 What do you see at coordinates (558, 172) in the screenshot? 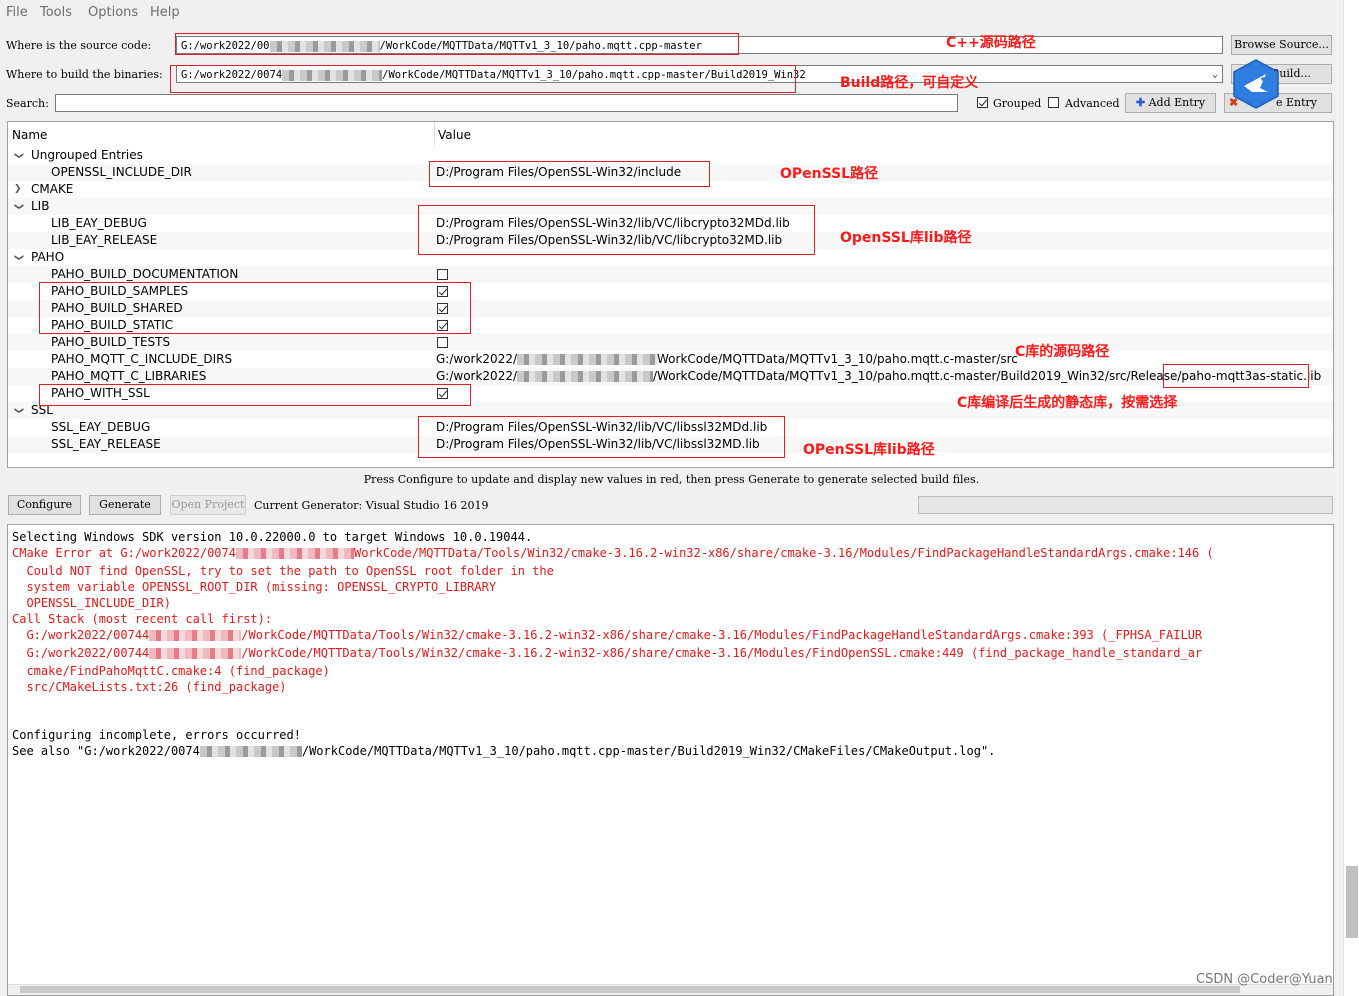
I see `entry-value: D:/Program Files/OpenSSL-Win32/include` at bounding box center [558, 172].